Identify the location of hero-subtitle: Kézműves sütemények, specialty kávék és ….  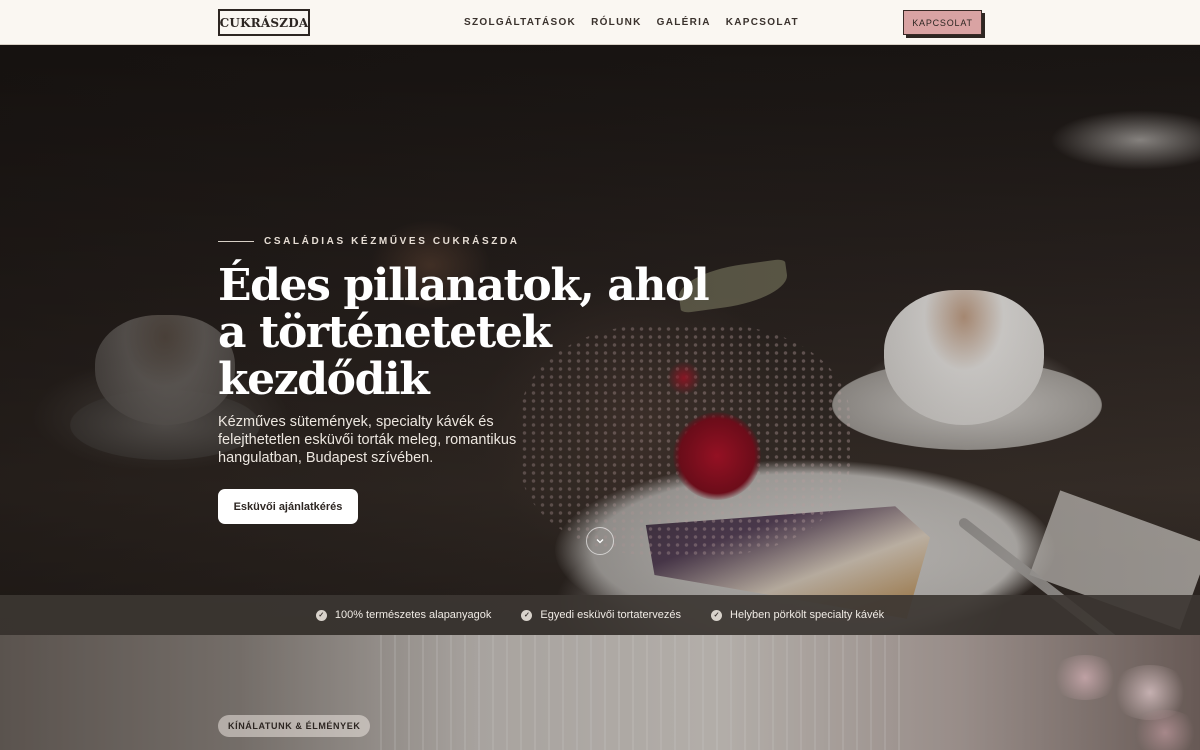
(367, 440).